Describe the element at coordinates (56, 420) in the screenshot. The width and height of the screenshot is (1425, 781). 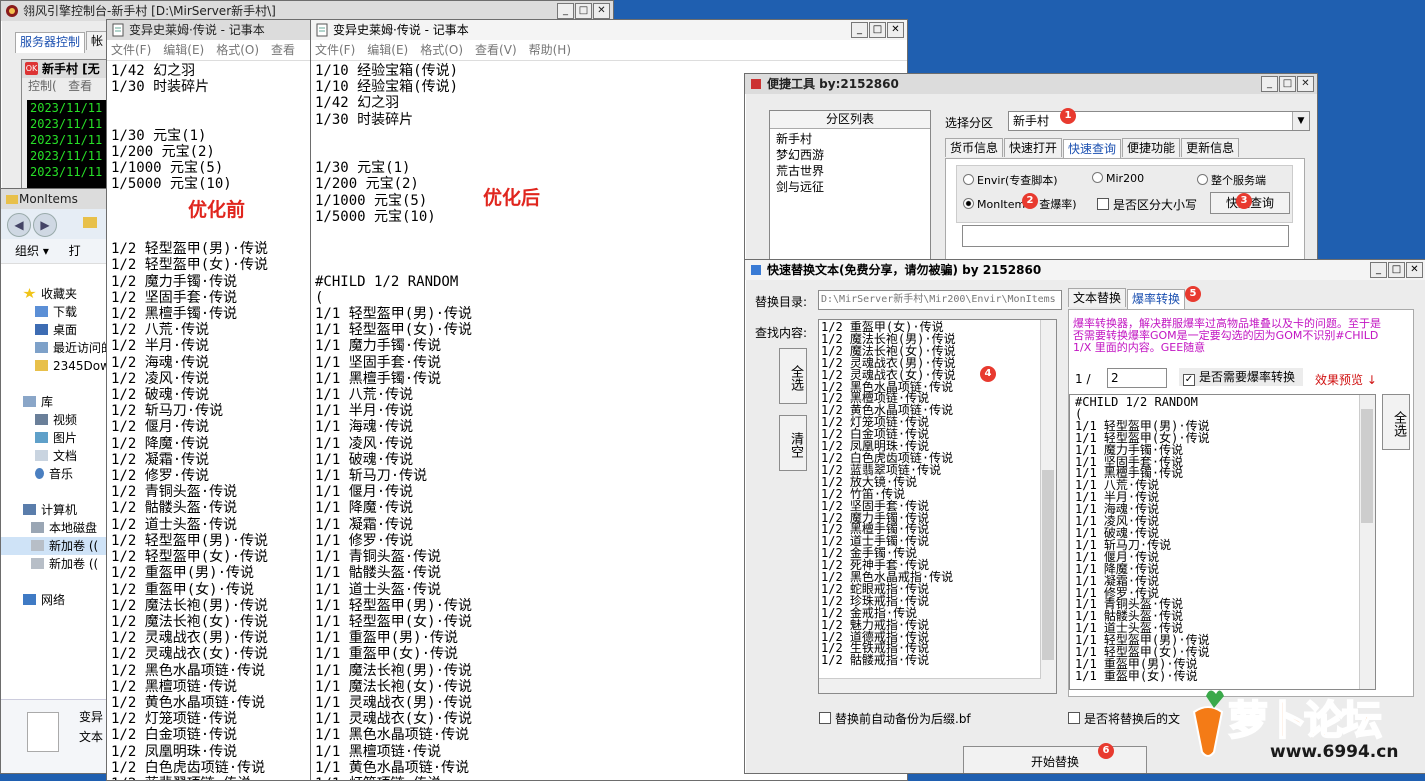
I see `nav-videos: 视频` at that location.